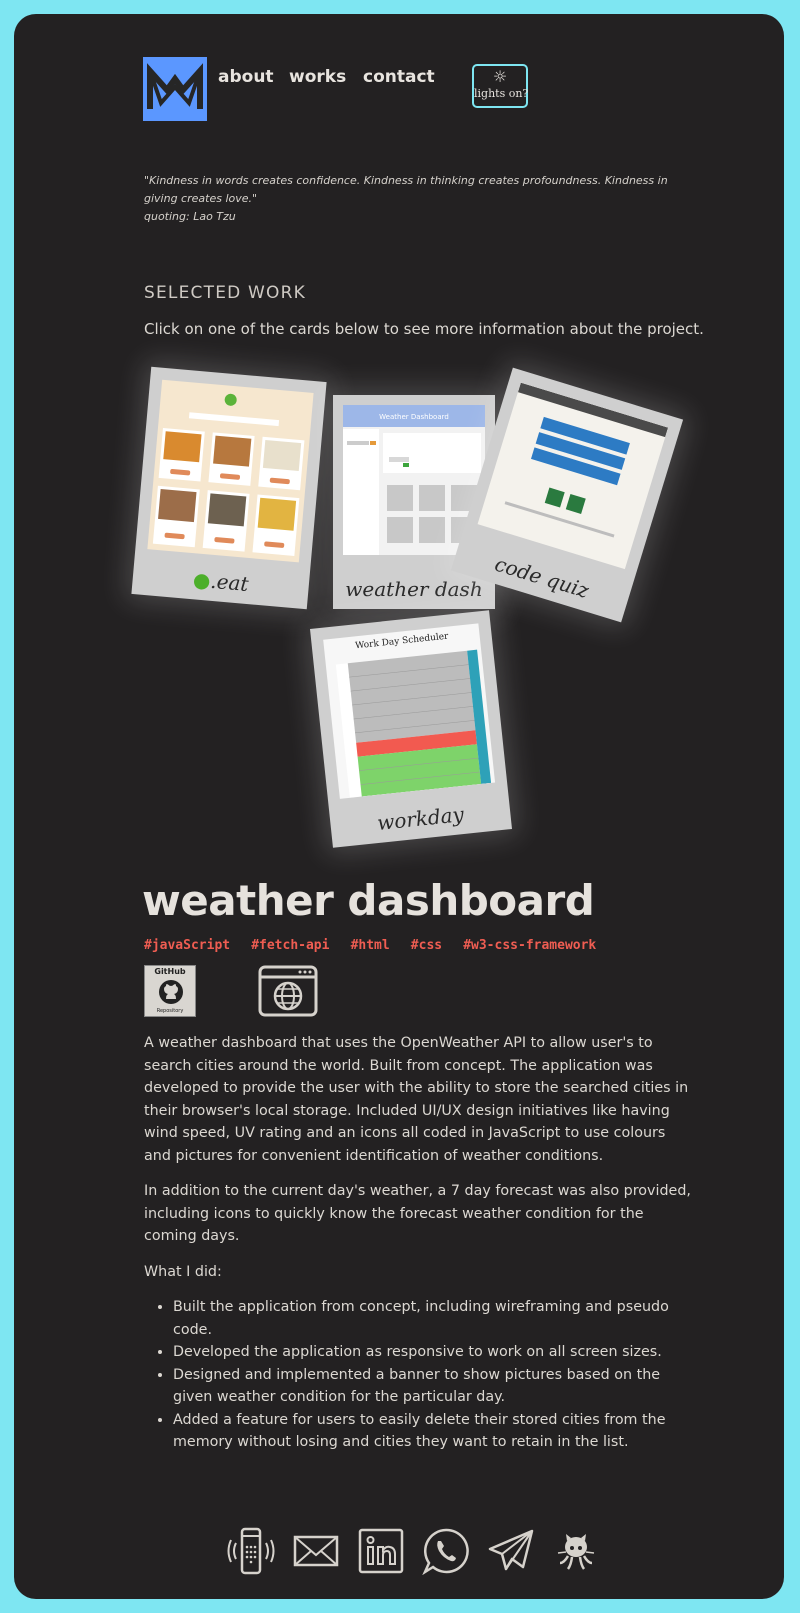 Image resolution: width=800 pixels, height=1613 pixels. Describe the element at coordinates (399, 77) in the screenshot. I see `nav-contact: contact` at that location.